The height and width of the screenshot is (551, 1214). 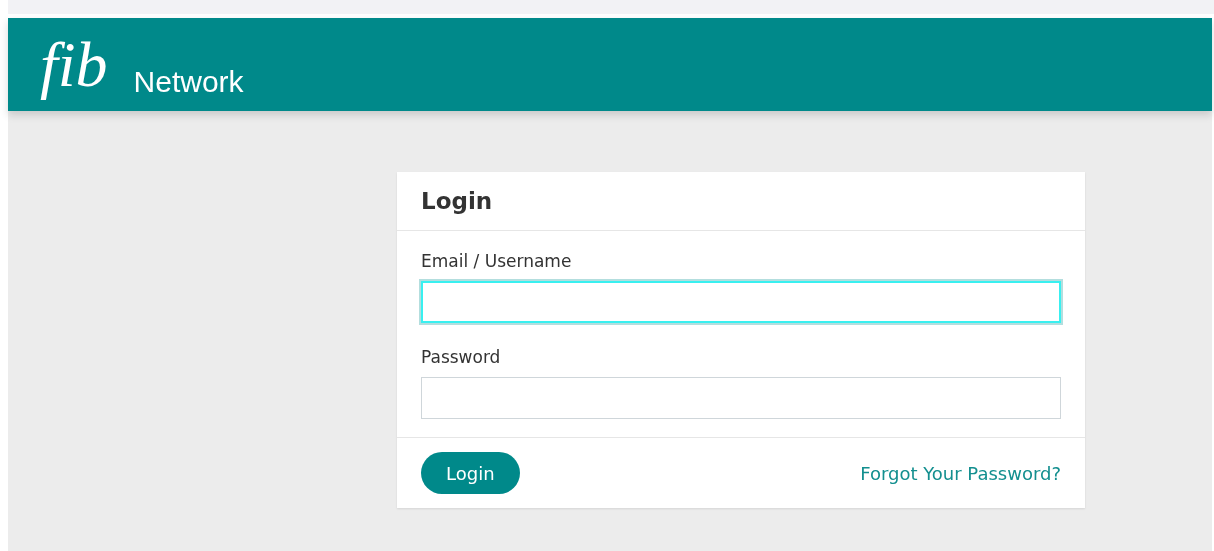 I want to click on field-label: Password, so click(x=461, y=357).